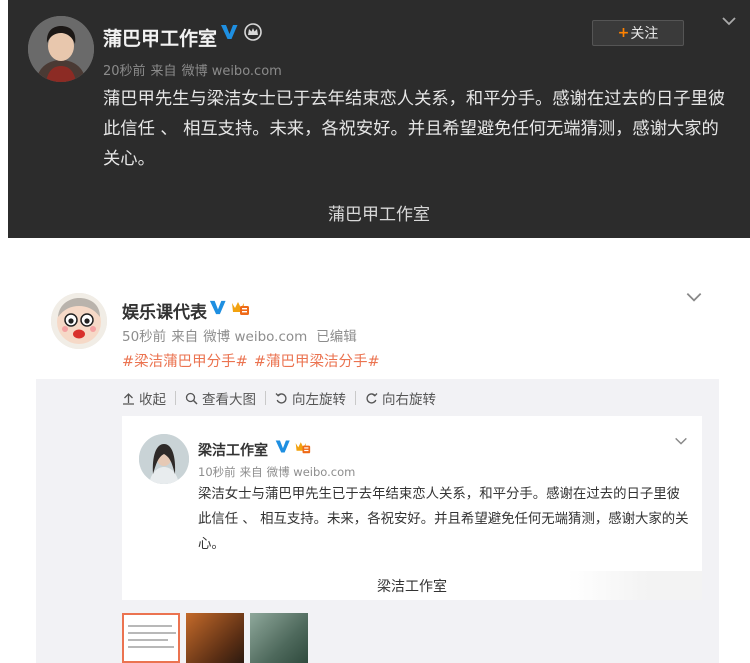 The height and width of the screenshot is (663, 750). I want to click on rotate-left-button: 向左旋转, so click(310, 398).